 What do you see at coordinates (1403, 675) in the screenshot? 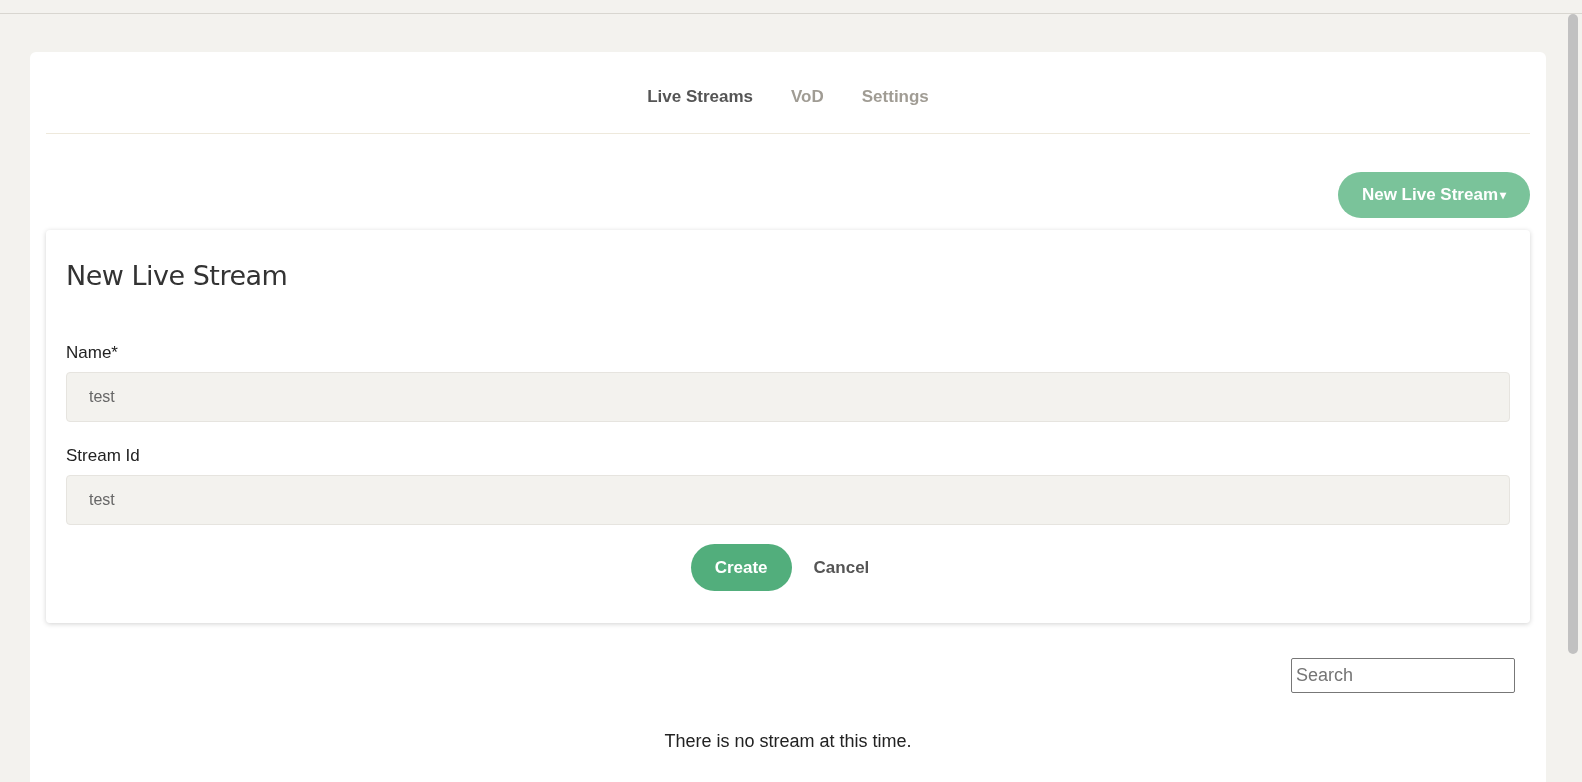
I see `search-field: Search` at bounding box center [1403, 675].